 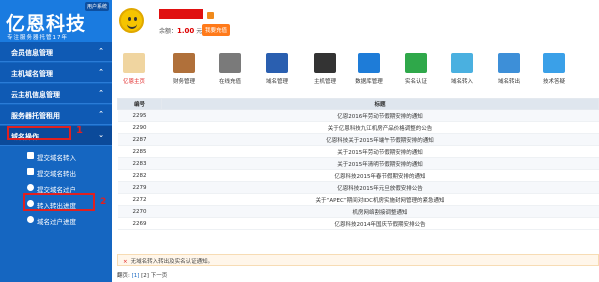 I want to click on row-id: 2287, so click(x=139, y=139).